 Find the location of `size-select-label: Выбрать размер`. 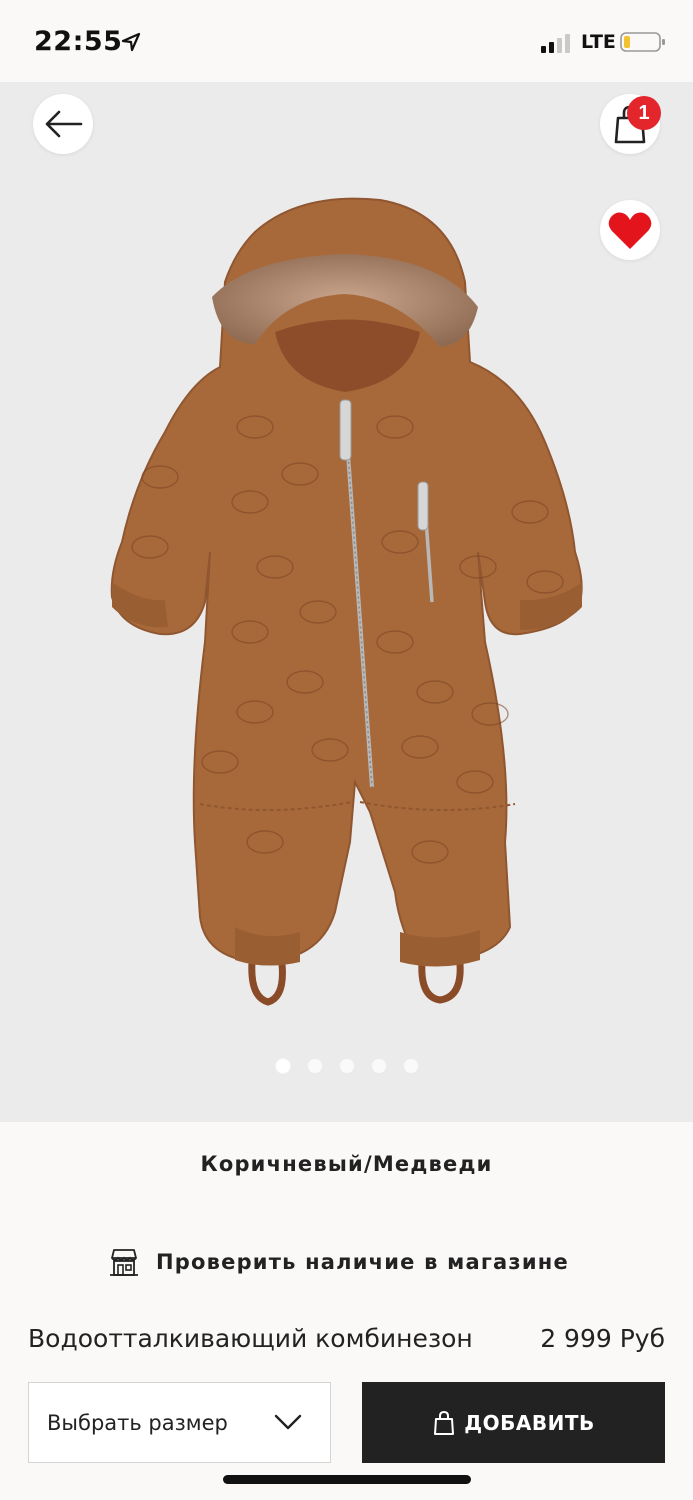

size-select-label: Выбрать размер is located at coordinates (137, 1422).